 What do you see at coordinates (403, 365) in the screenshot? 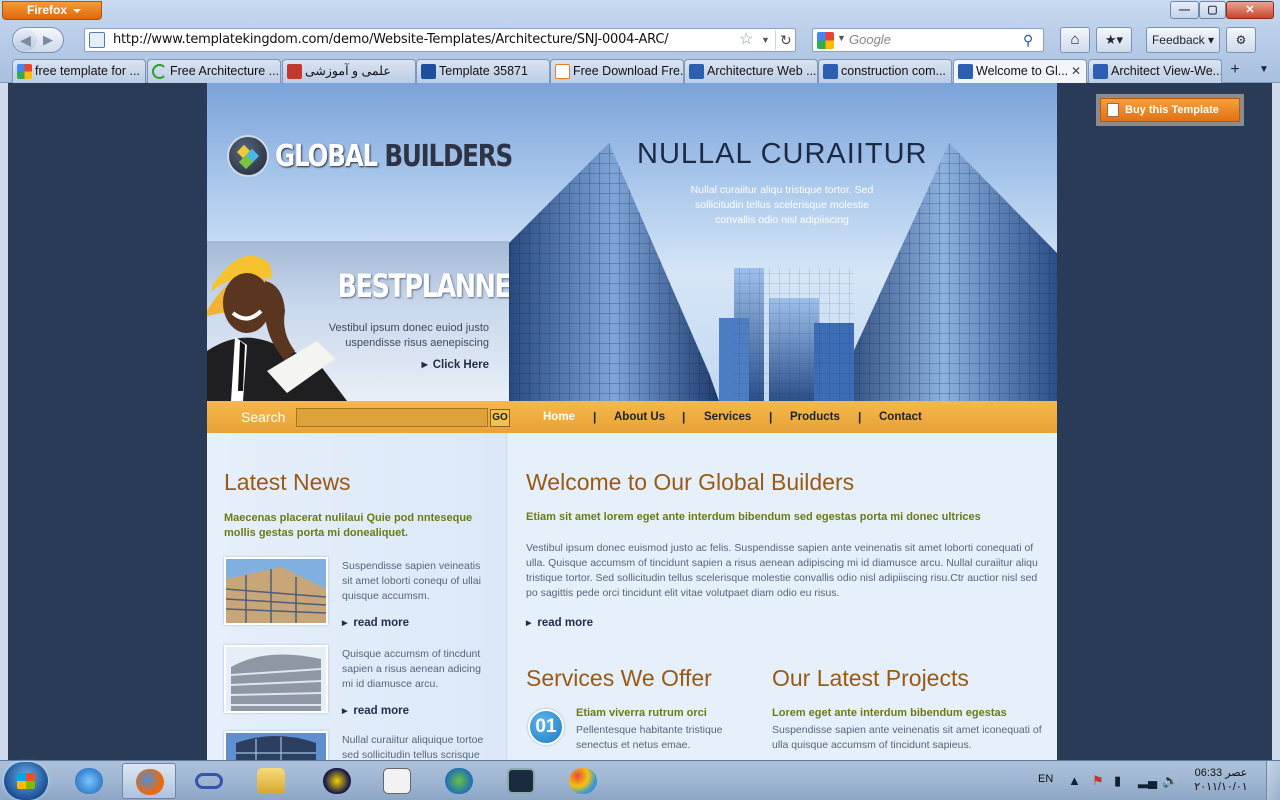
I see `click-here-link: ▶ Click Here` at bounding box center [403, 365].